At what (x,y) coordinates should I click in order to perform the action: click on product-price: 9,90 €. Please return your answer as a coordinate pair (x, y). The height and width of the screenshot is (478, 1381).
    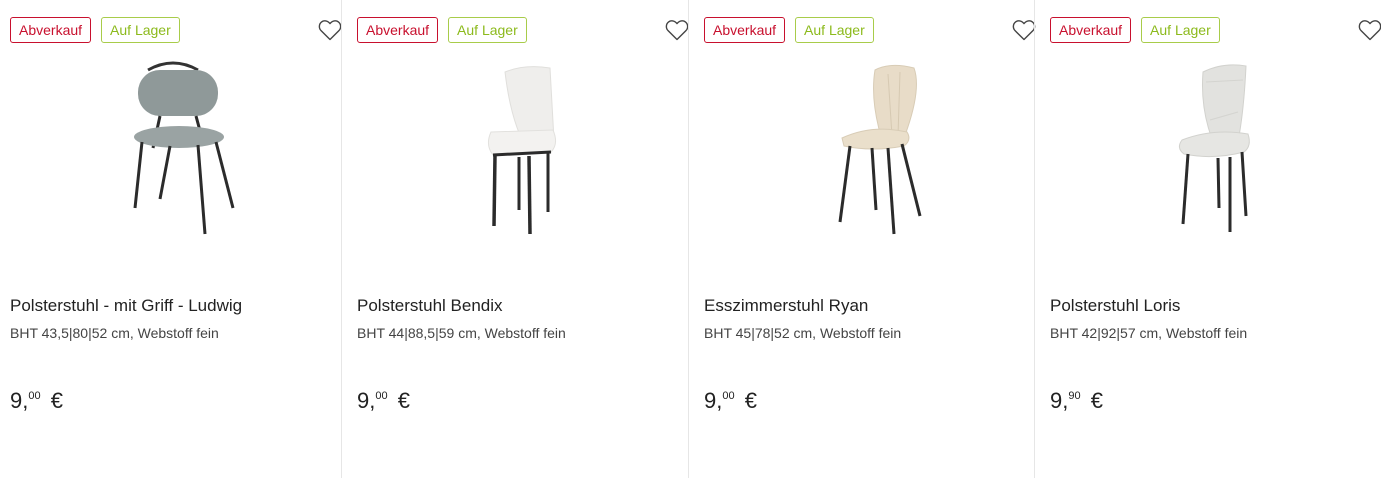
    Looking at the image, I should click on (1076, 401).